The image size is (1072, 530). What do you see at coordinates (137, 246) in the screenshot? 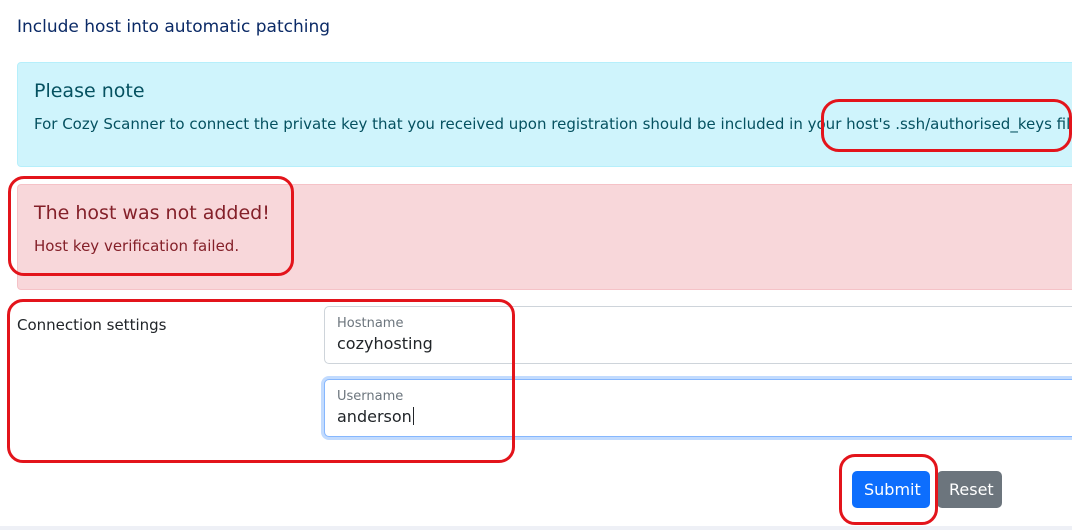
I see `error-alert-text: Host key verification failed.` at bounding box center [137, 246].